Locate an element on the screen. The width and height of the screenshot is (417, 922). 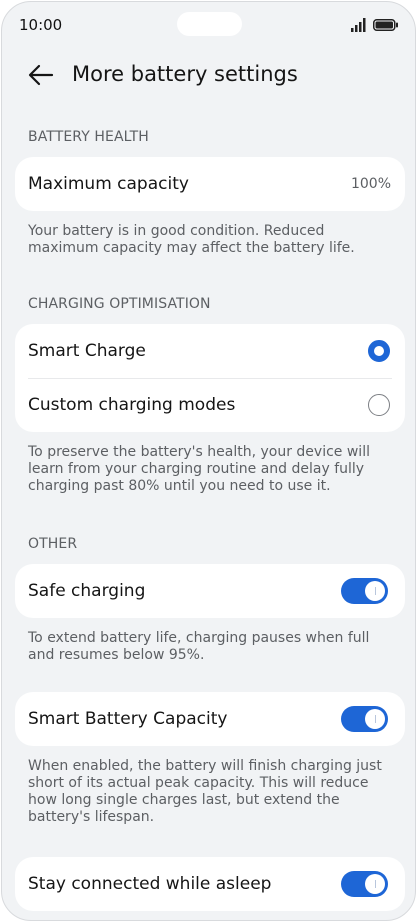
custom-charging-modes-radio is located at coordinates (379, 405).